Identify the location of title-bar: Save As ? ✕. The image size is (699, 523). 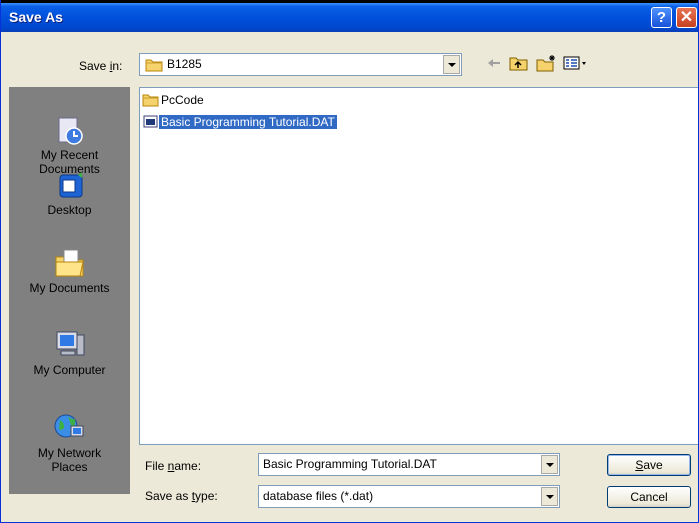
(349, 17).